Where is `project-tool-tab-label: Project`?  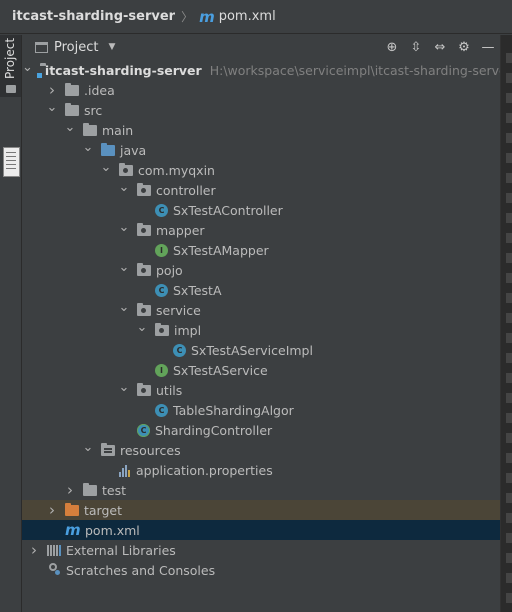 project-tool-tab-label: Project is located at coordinates (10, 58).